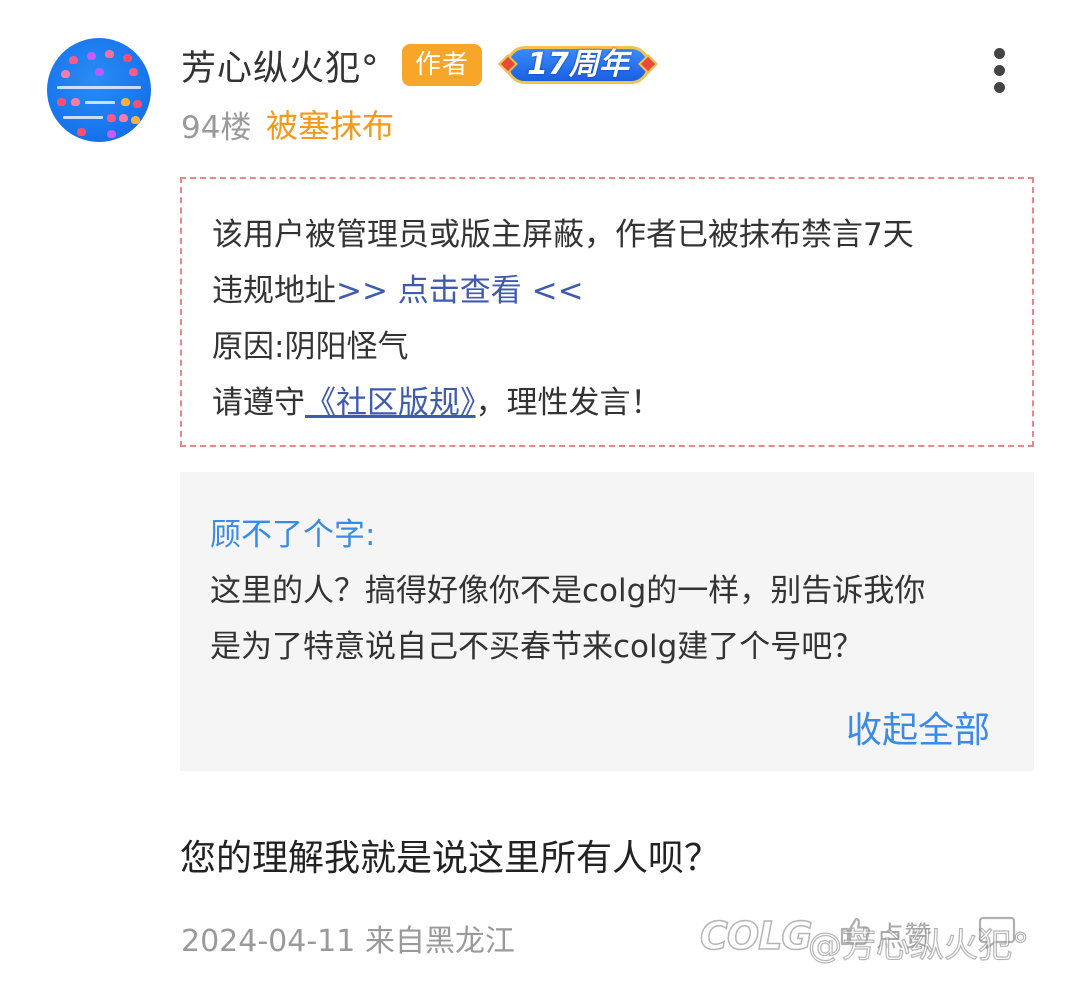 The width and height of the screenshot is (1080, 984). Describe the element at coordinates (310, 347) in the screenshot. I see `ban-reason: 原因:阴阳怪气` at that location.